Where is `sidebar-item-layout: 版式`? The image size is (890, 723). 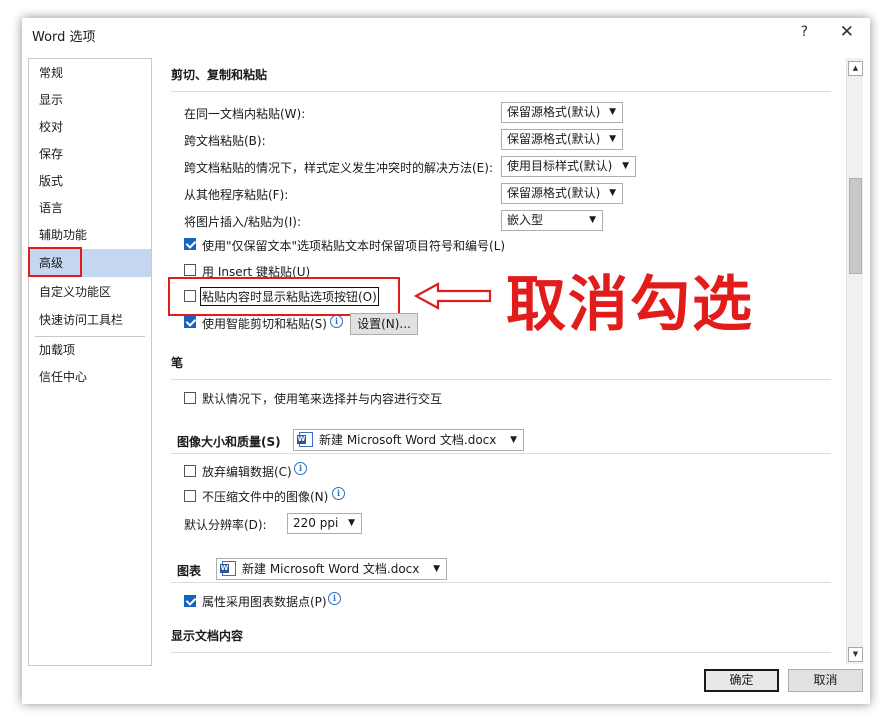
sidebar-item-layout: 版式 is located at coordinates (90, 181).